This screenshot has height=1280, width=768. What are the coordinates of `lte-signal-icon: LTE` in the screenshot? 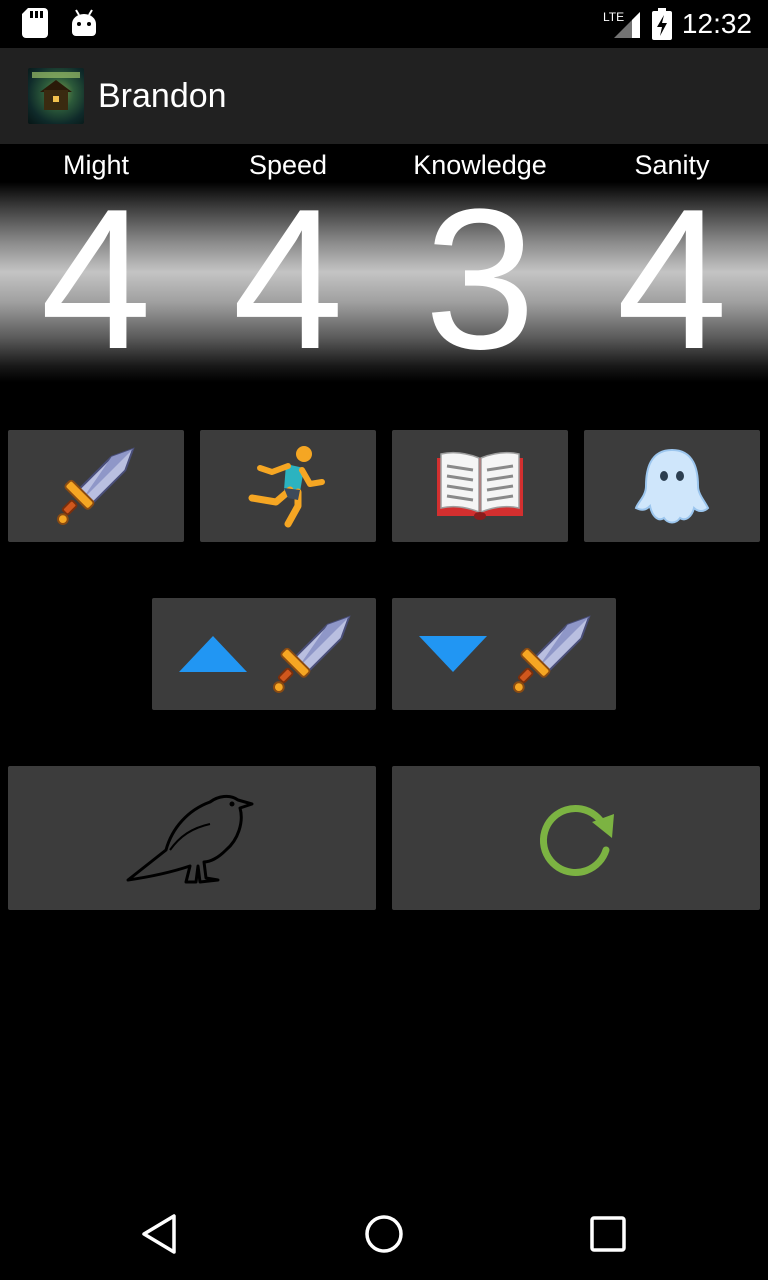 It's located at (621, 24).